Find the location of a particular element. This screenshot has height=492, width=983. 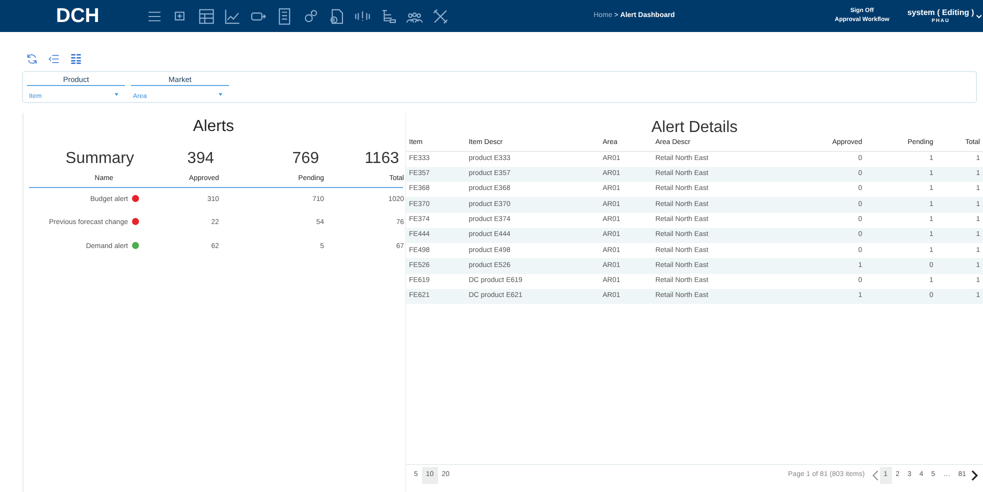

chevron-left-icon is located at coordinates (875, 475).